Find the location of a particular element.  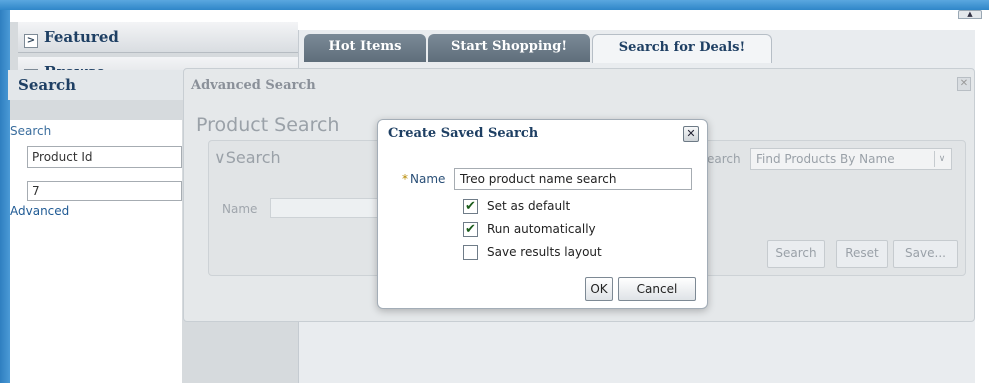

run-automatically-label: Run automatically is located at coordinates (541, 229).